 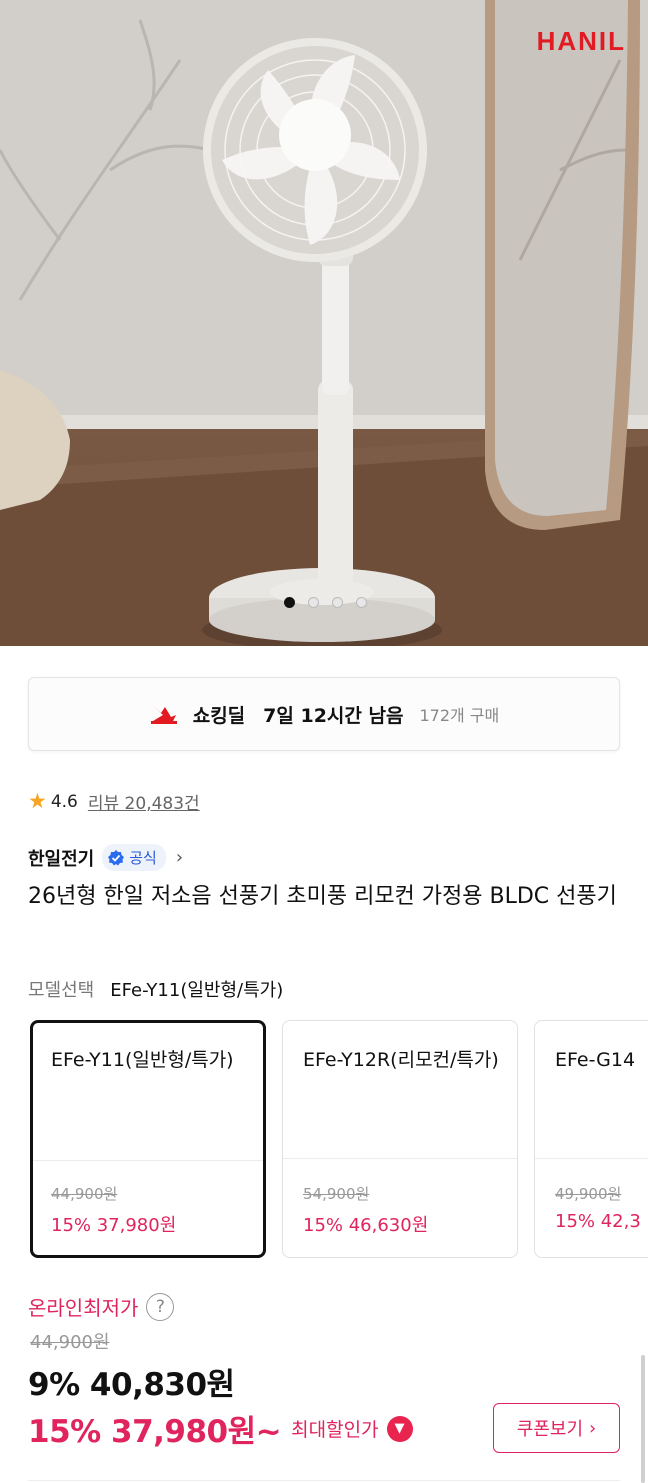 What do you see at coordinates (61, 858) in the screenshot?
I see `seller-name: 한일전기` at bounding box center [61, 858].